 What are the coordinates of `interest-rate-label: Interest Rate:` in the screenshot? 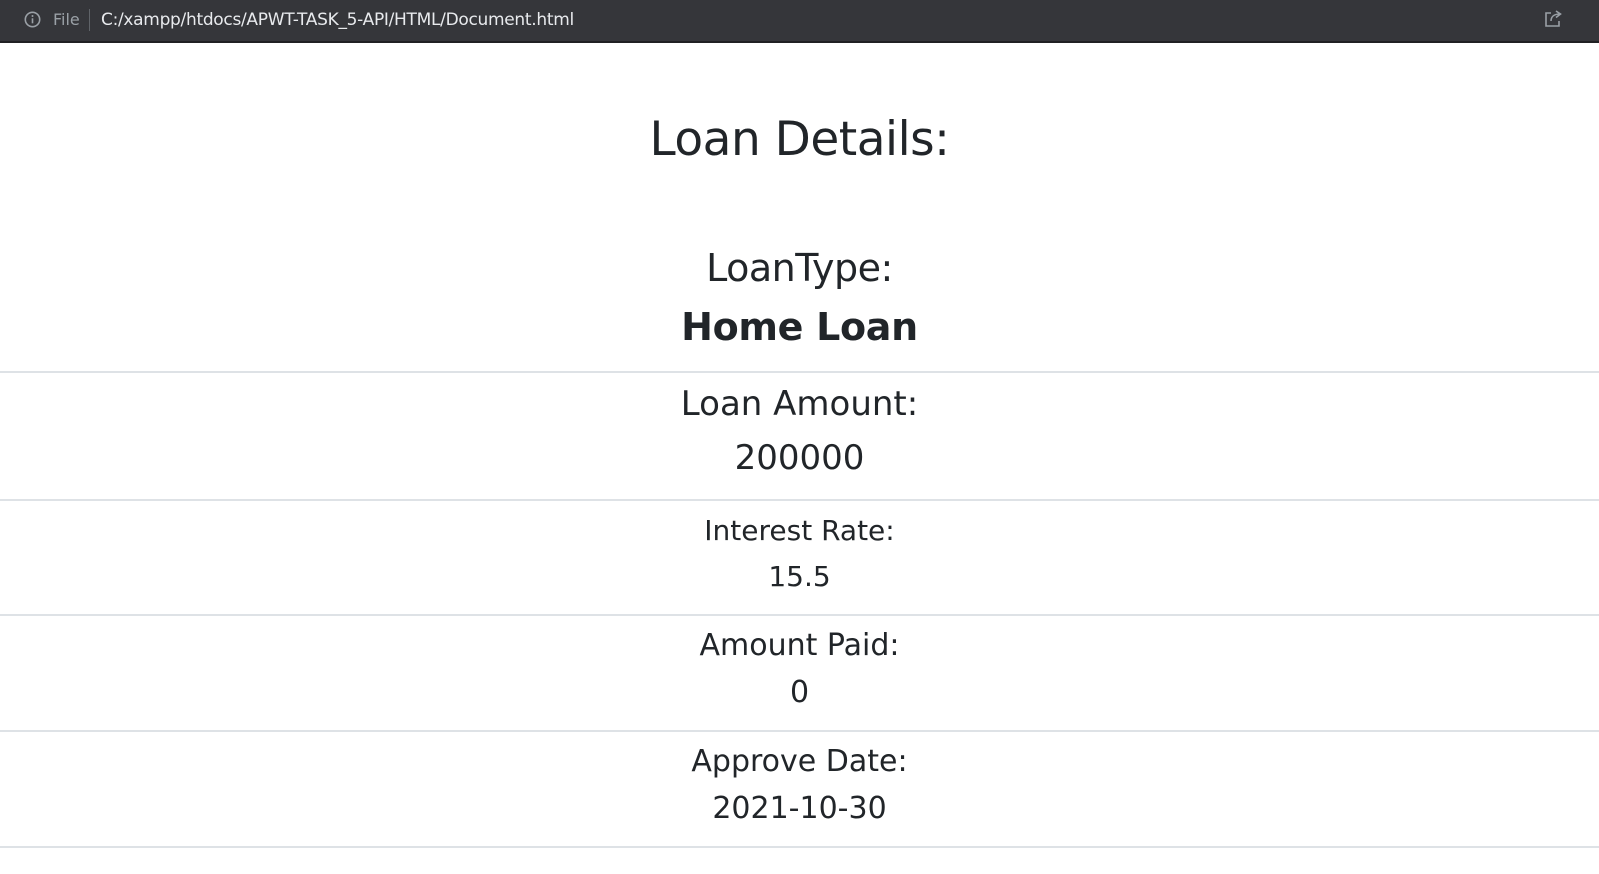 It's located at (799, 530).